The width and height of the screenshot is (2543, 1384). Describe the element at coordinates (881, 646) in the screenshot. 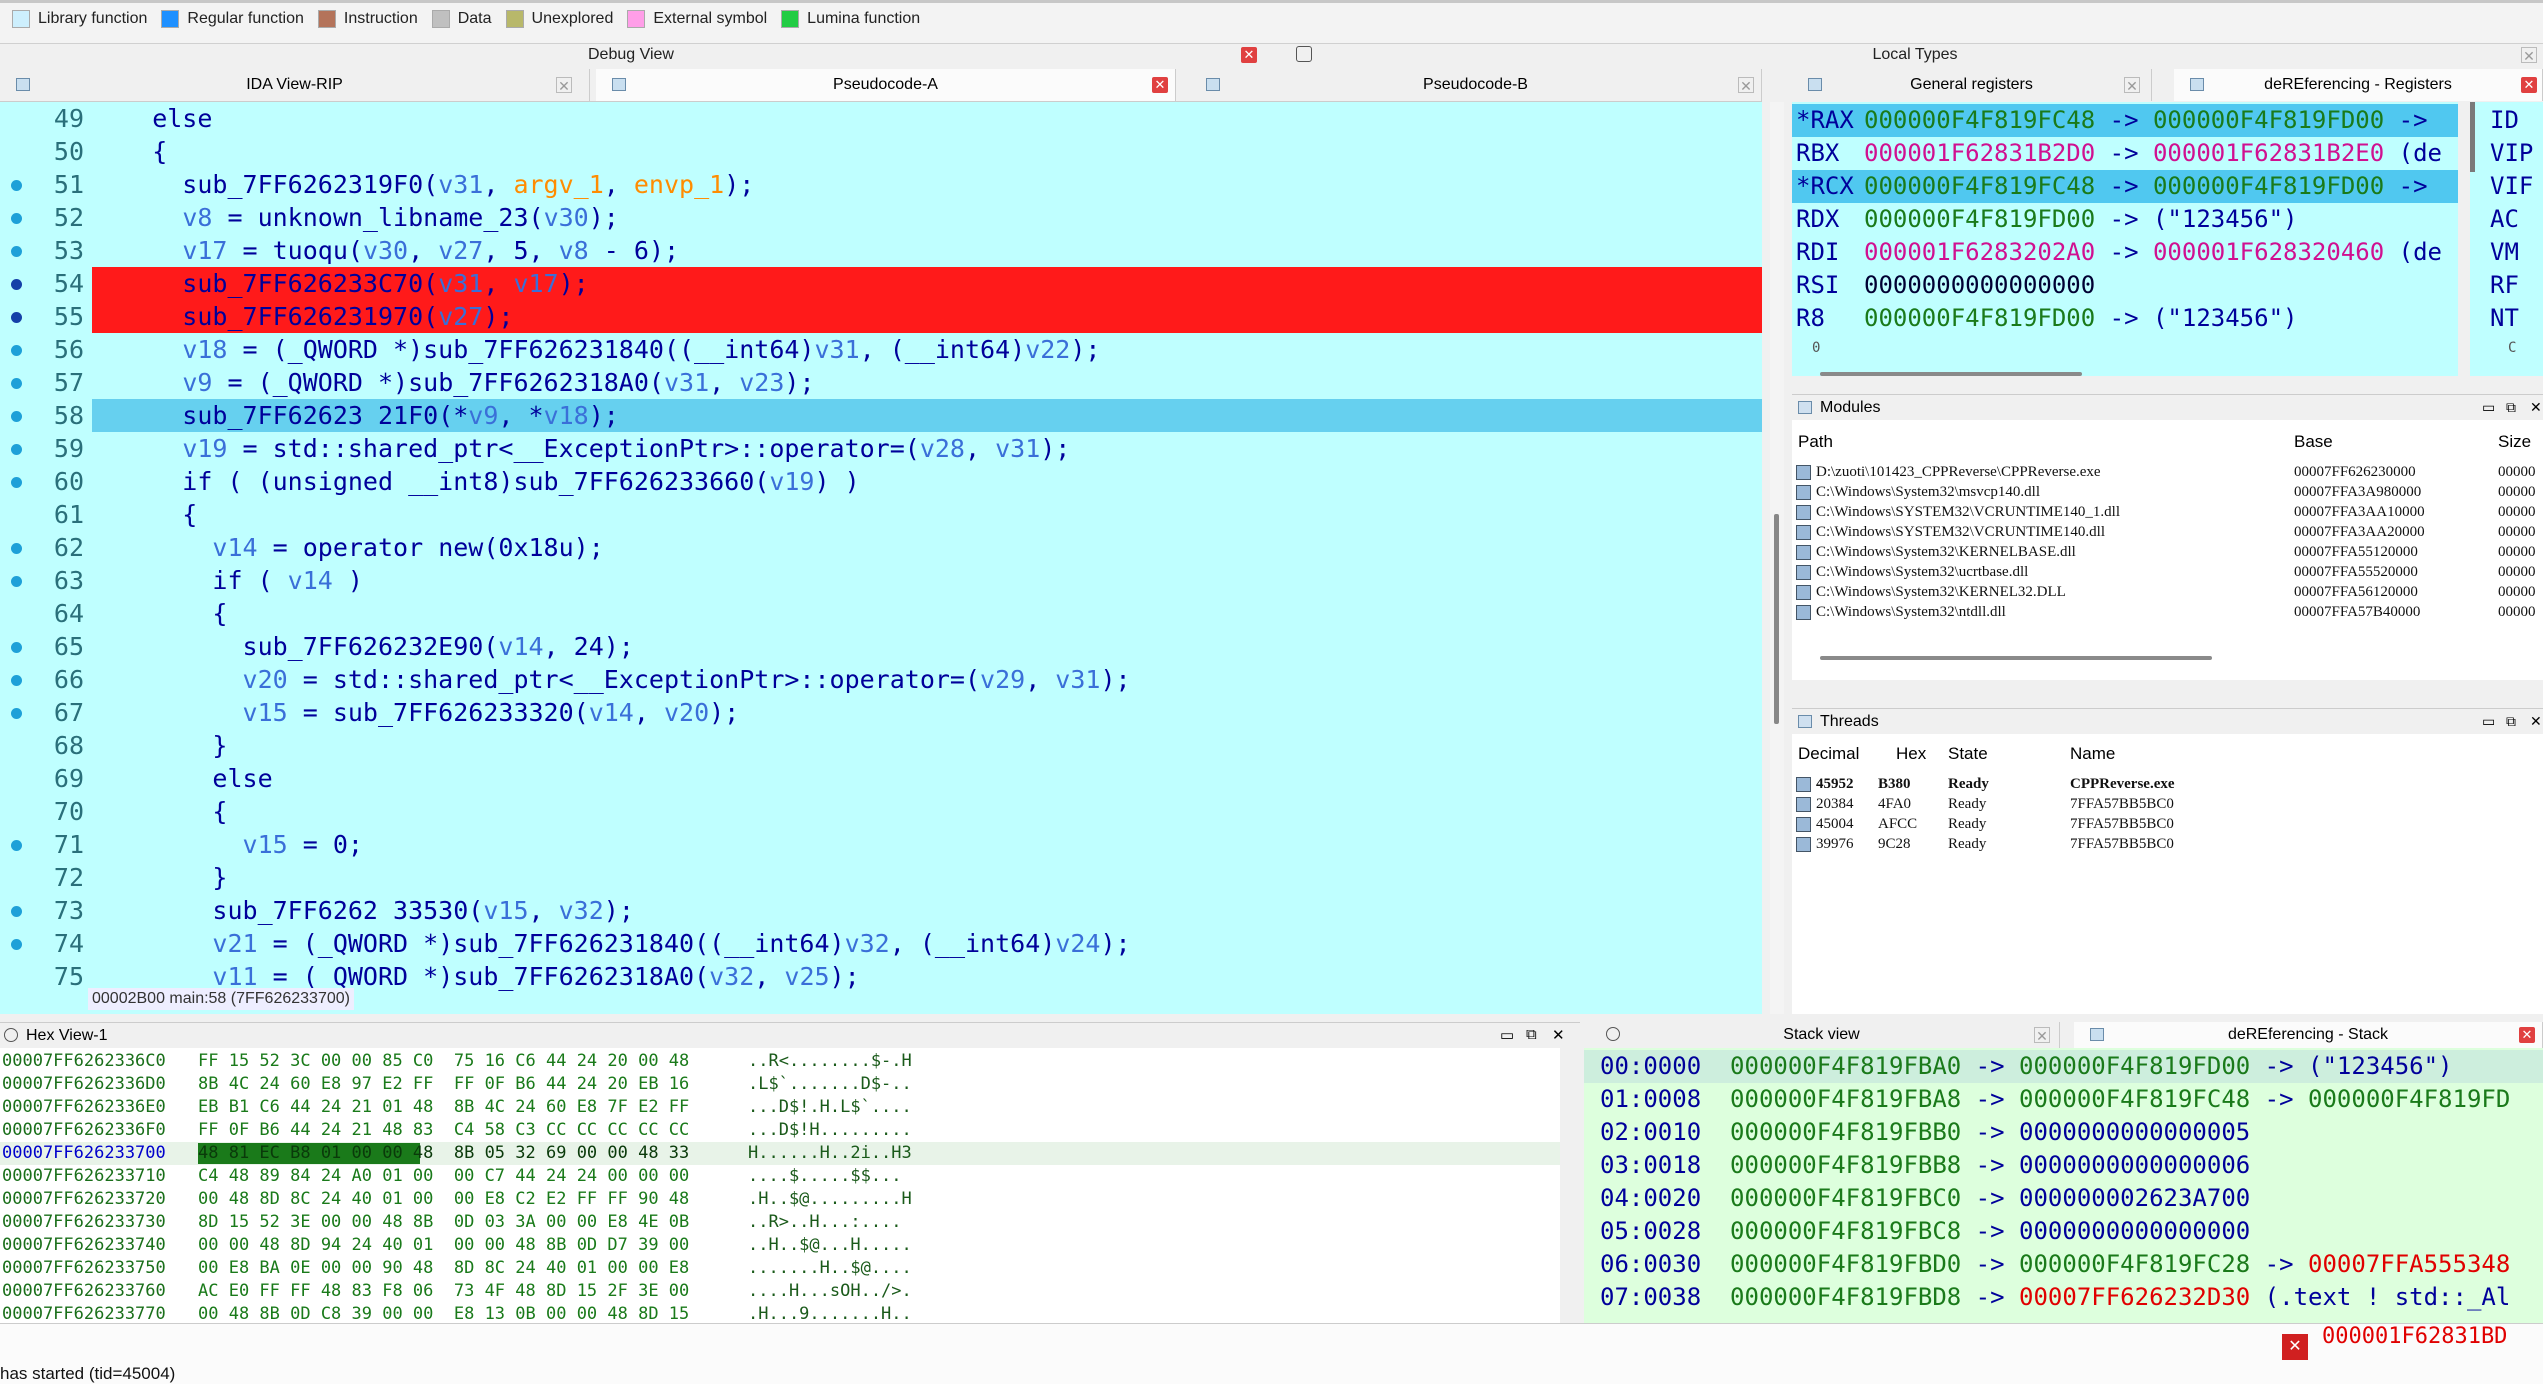

I see `code-line: 65 sub_7FF626232E90(v14, 24);` at that location.